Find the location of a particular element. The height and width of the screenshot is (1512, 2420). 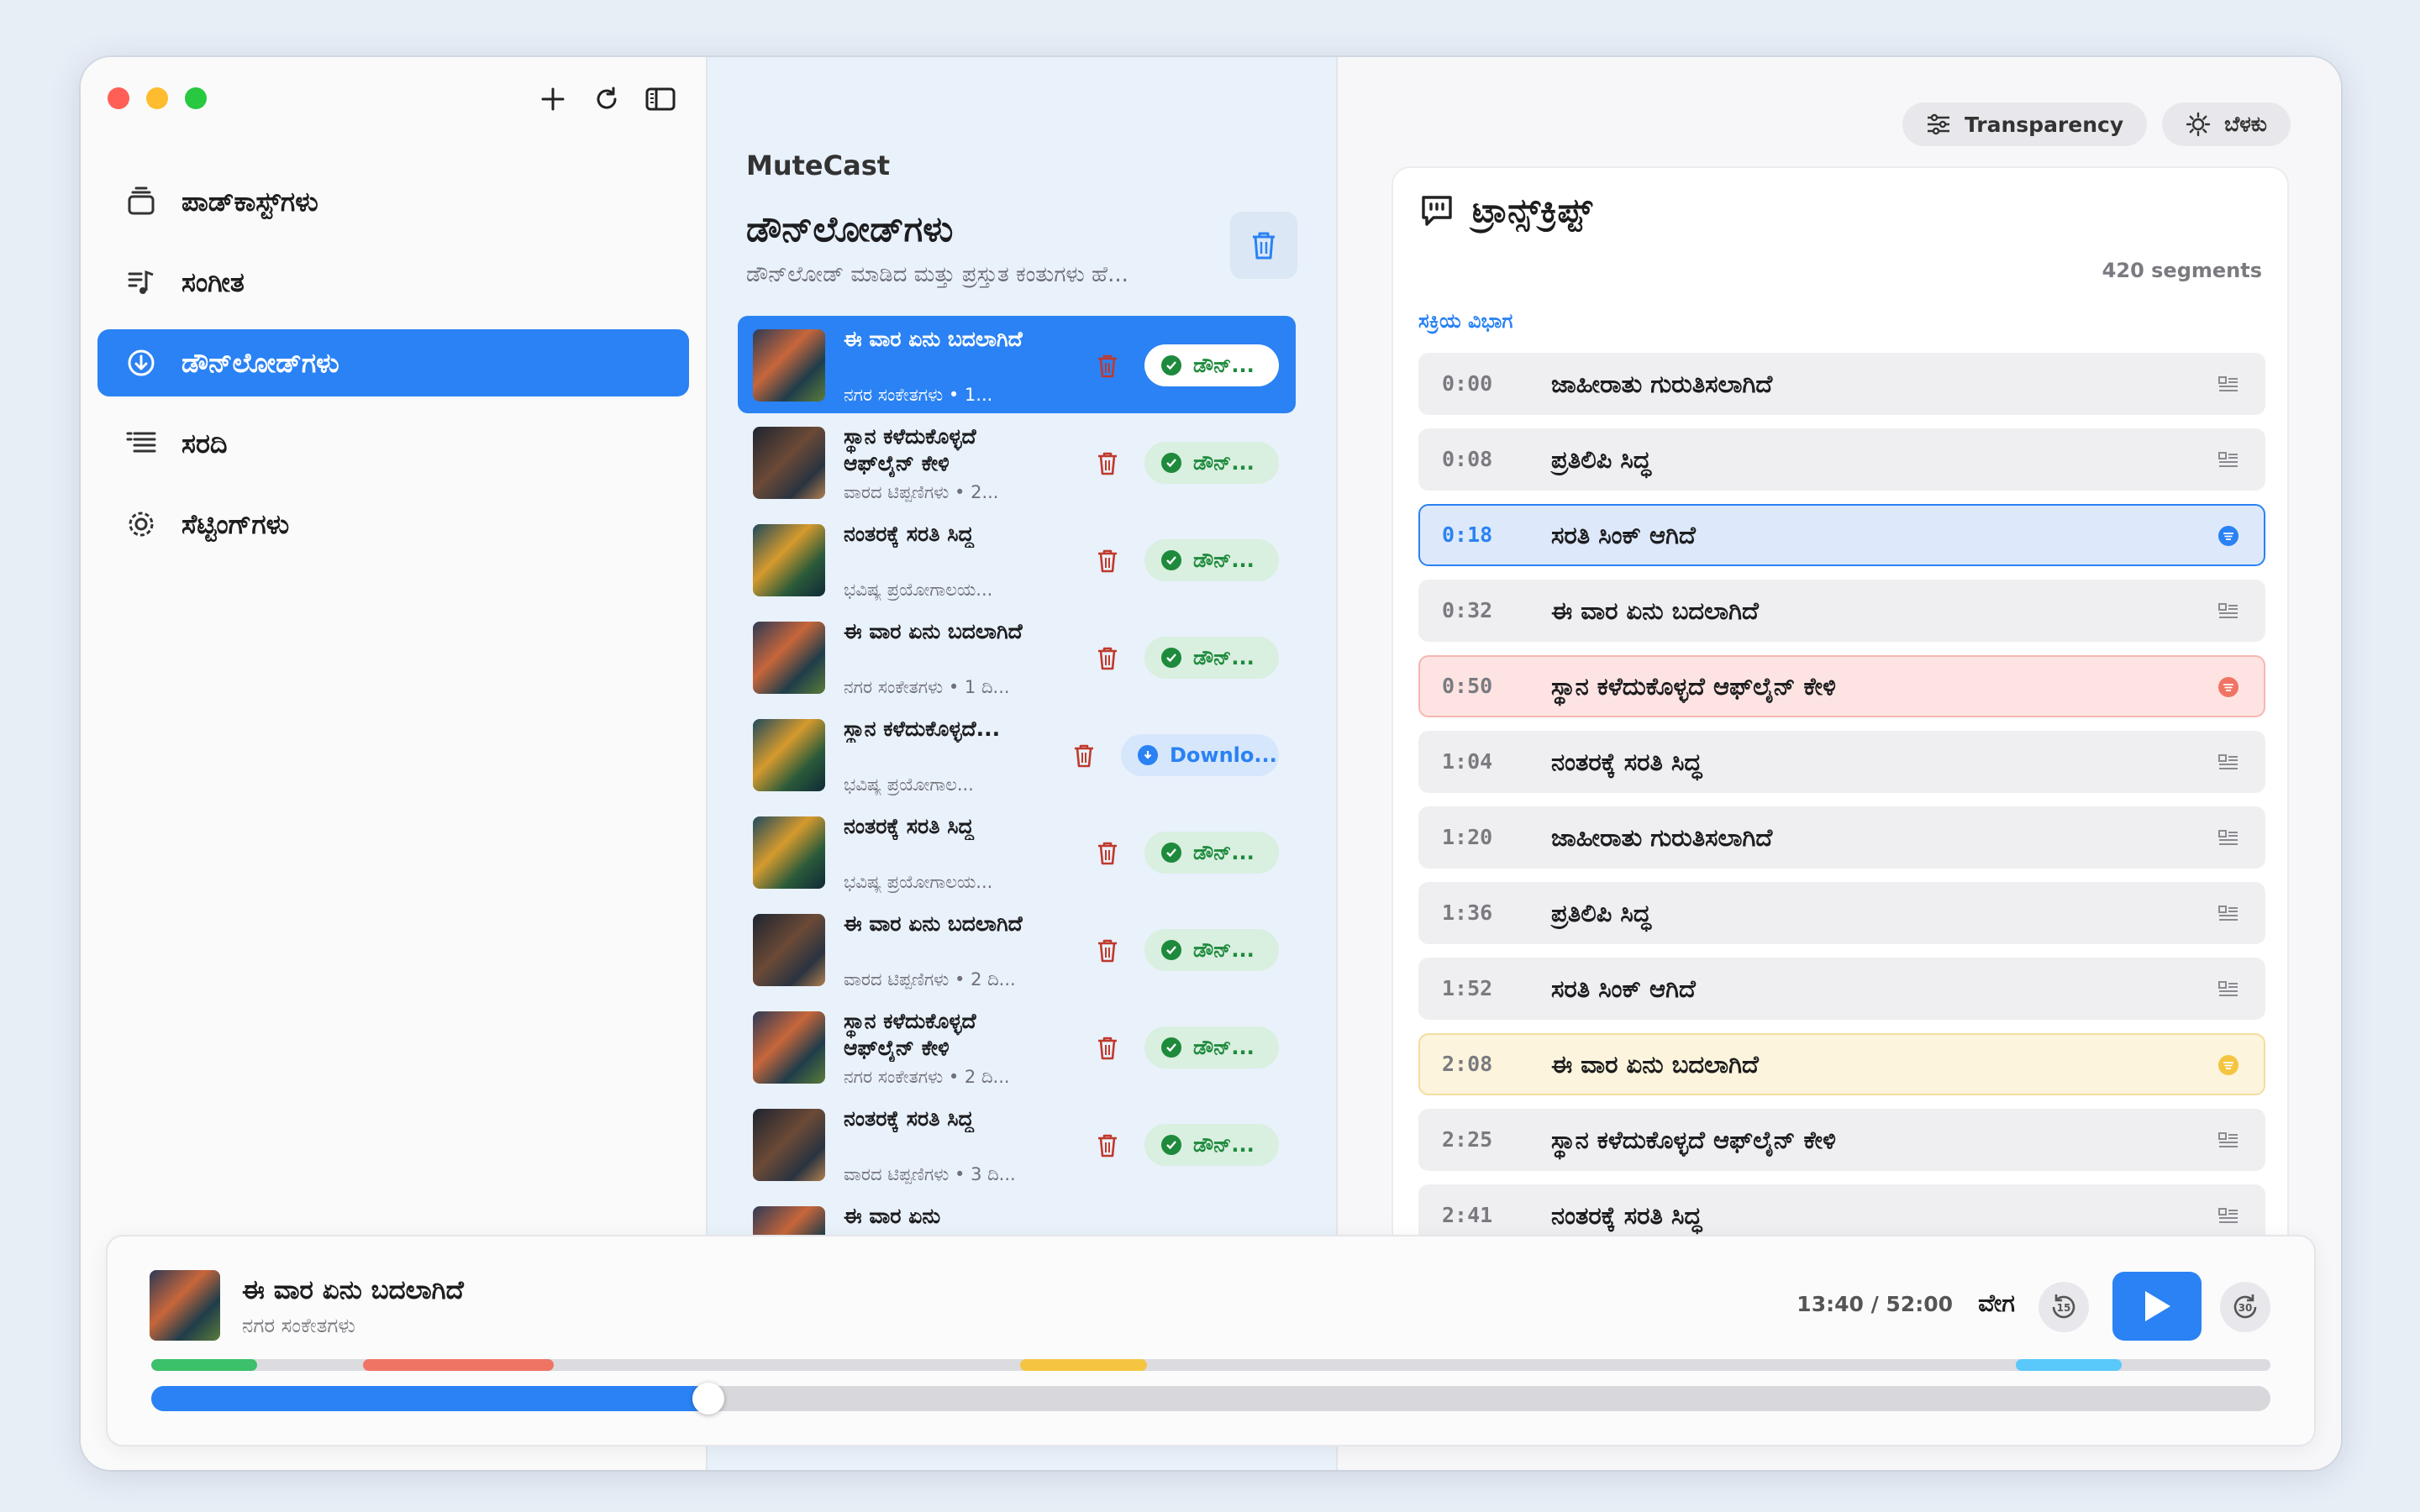

queue-icon is located at coordinates (141, 443).